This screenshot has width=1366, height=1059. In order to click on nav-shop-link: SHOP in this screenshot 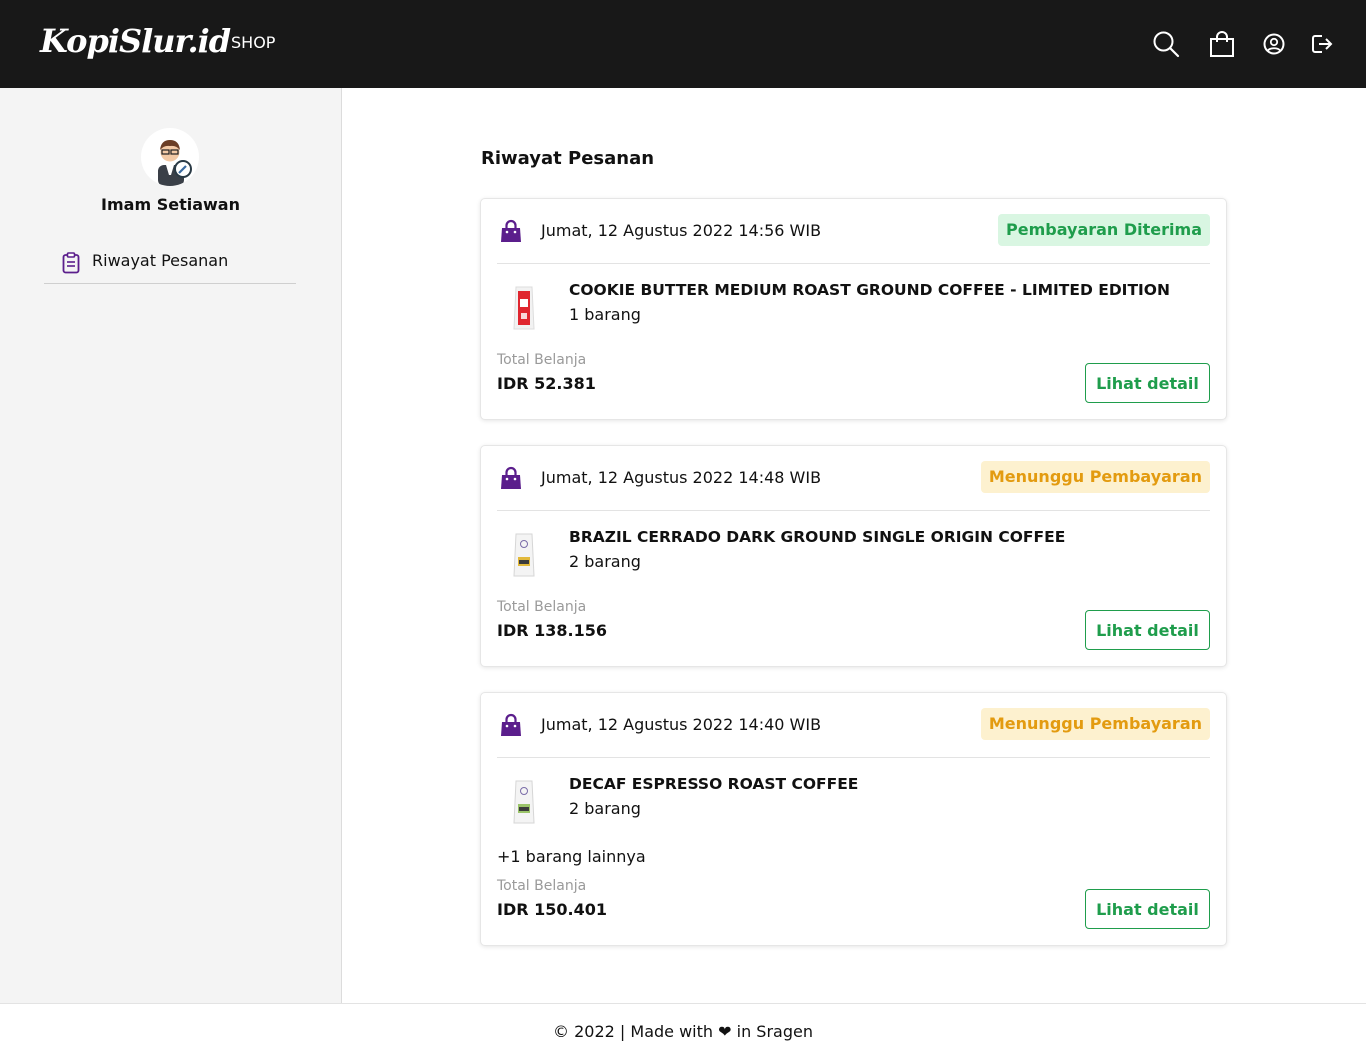, I will do `click(253, 42)`.